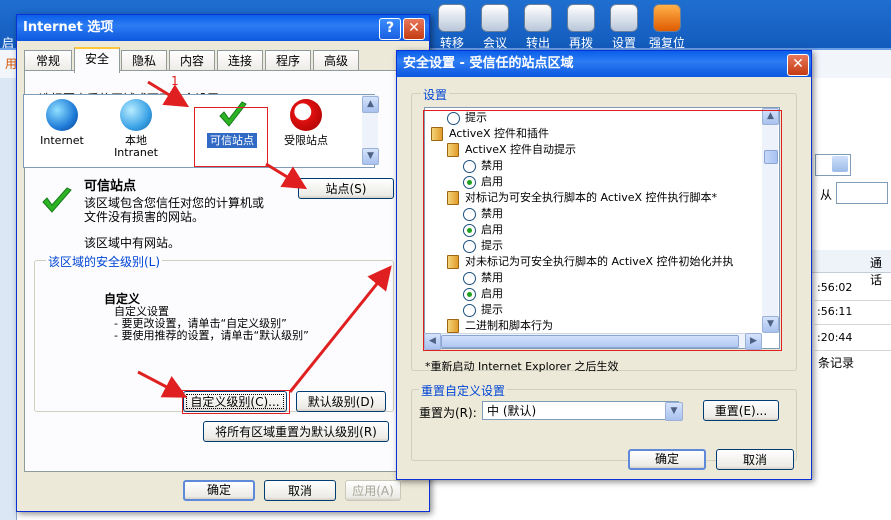 The height and width of the screenshot is (520, 891). What do you see at coordinates (97, 60) in the screenshot?
I see `tab-1: 安全` at bounding box center [97, 60].